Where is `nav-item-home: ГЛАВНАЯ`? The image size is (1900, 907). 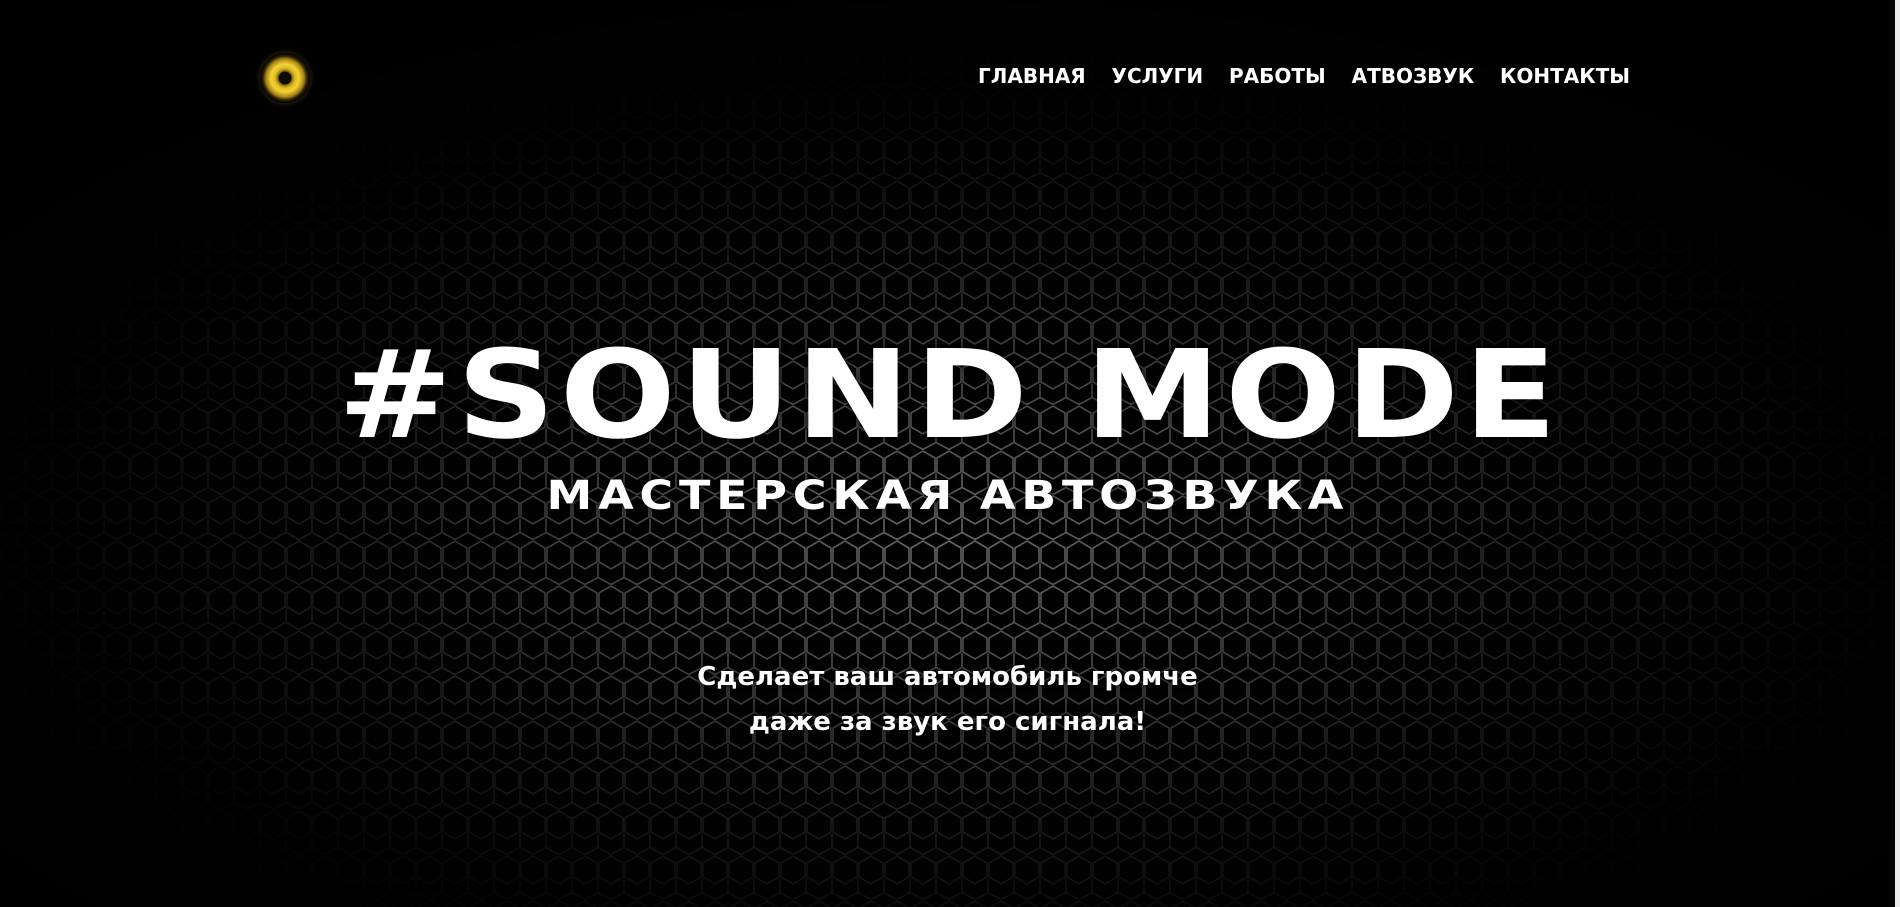
nav-item-home: ГЛАВНАЯ is located at coordinates (1032, 76).